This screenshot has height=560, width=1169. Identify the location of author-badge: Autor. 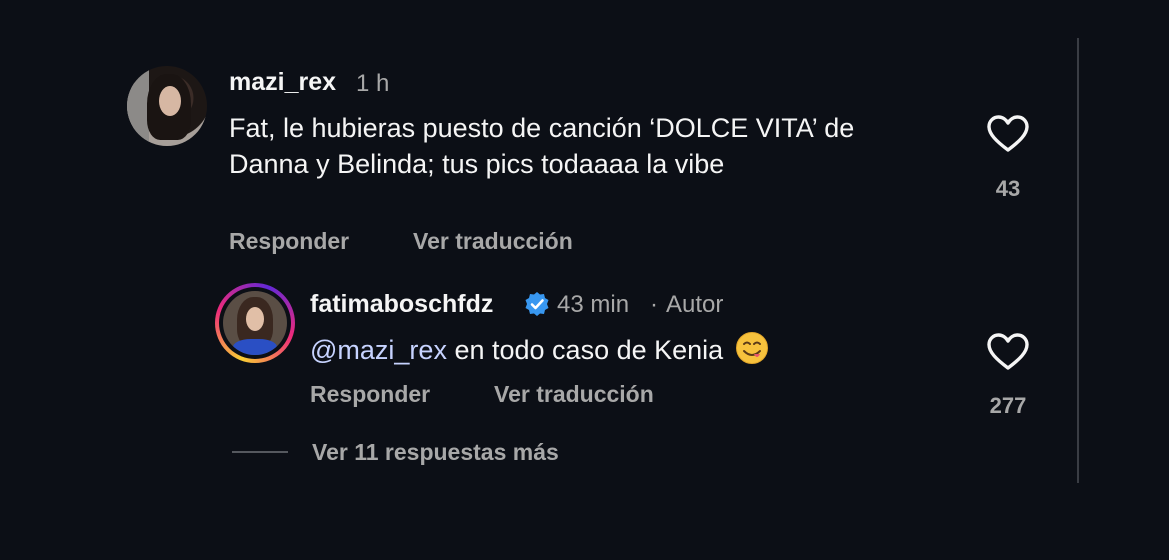
(695, 304).